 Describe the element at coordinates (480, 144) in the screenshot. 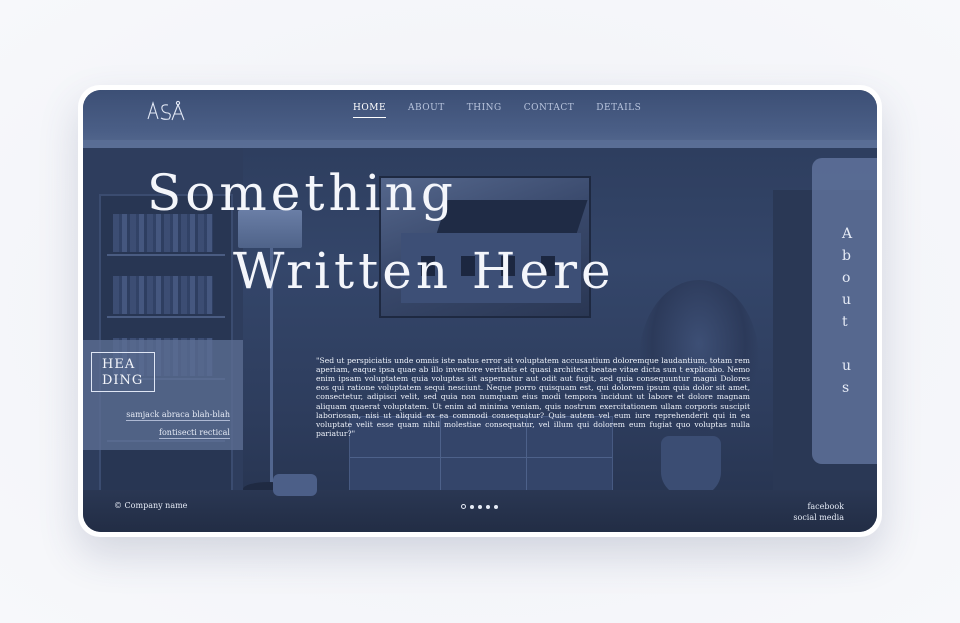

I see `ceiling-molding` at that location.